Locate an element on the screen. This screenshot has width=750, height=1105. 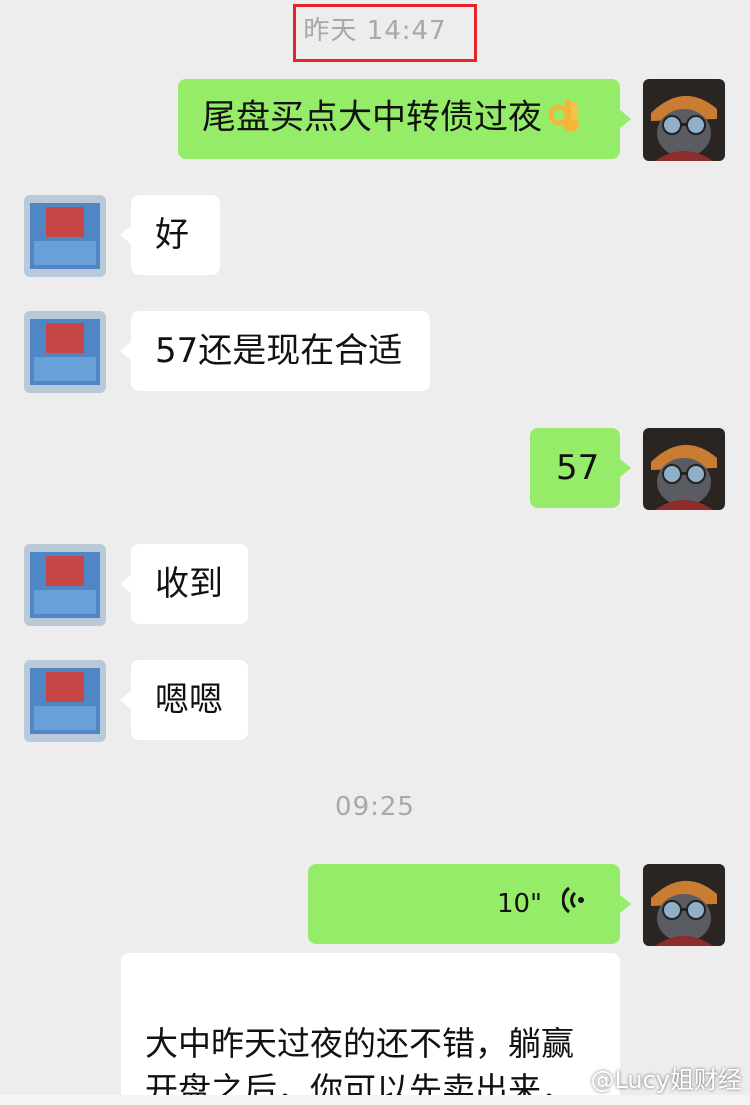
message-bubble-incoming: 嗯嗯 is located at coordinates (184, 700).